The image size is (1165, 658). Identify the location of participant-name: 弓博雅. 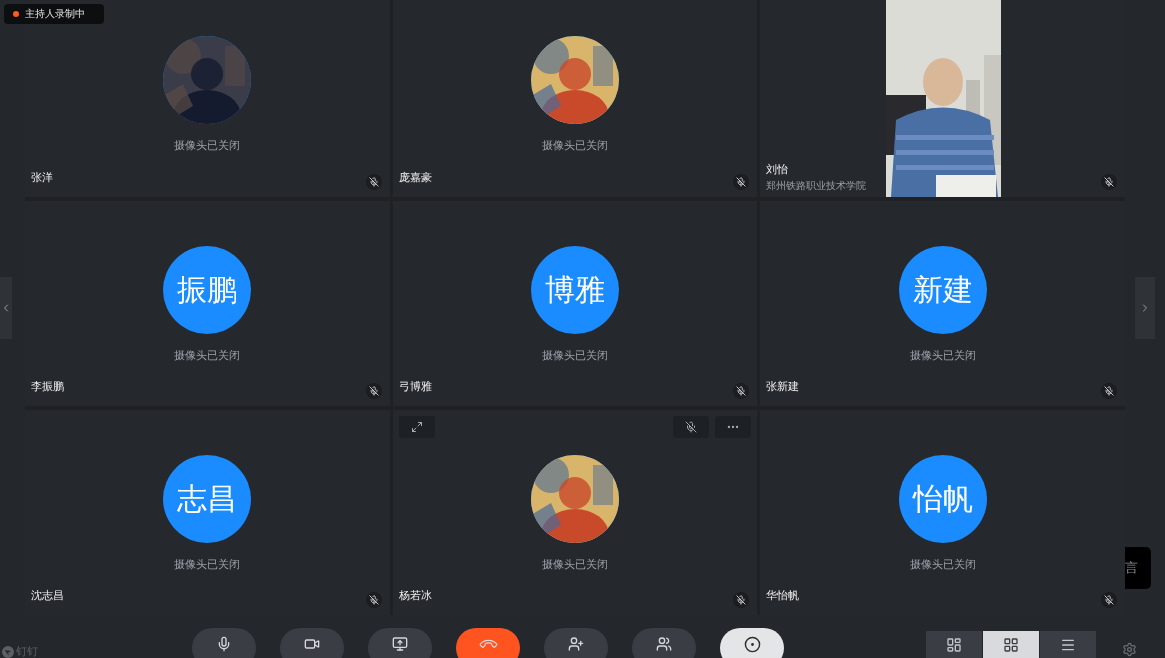
(415, 386).